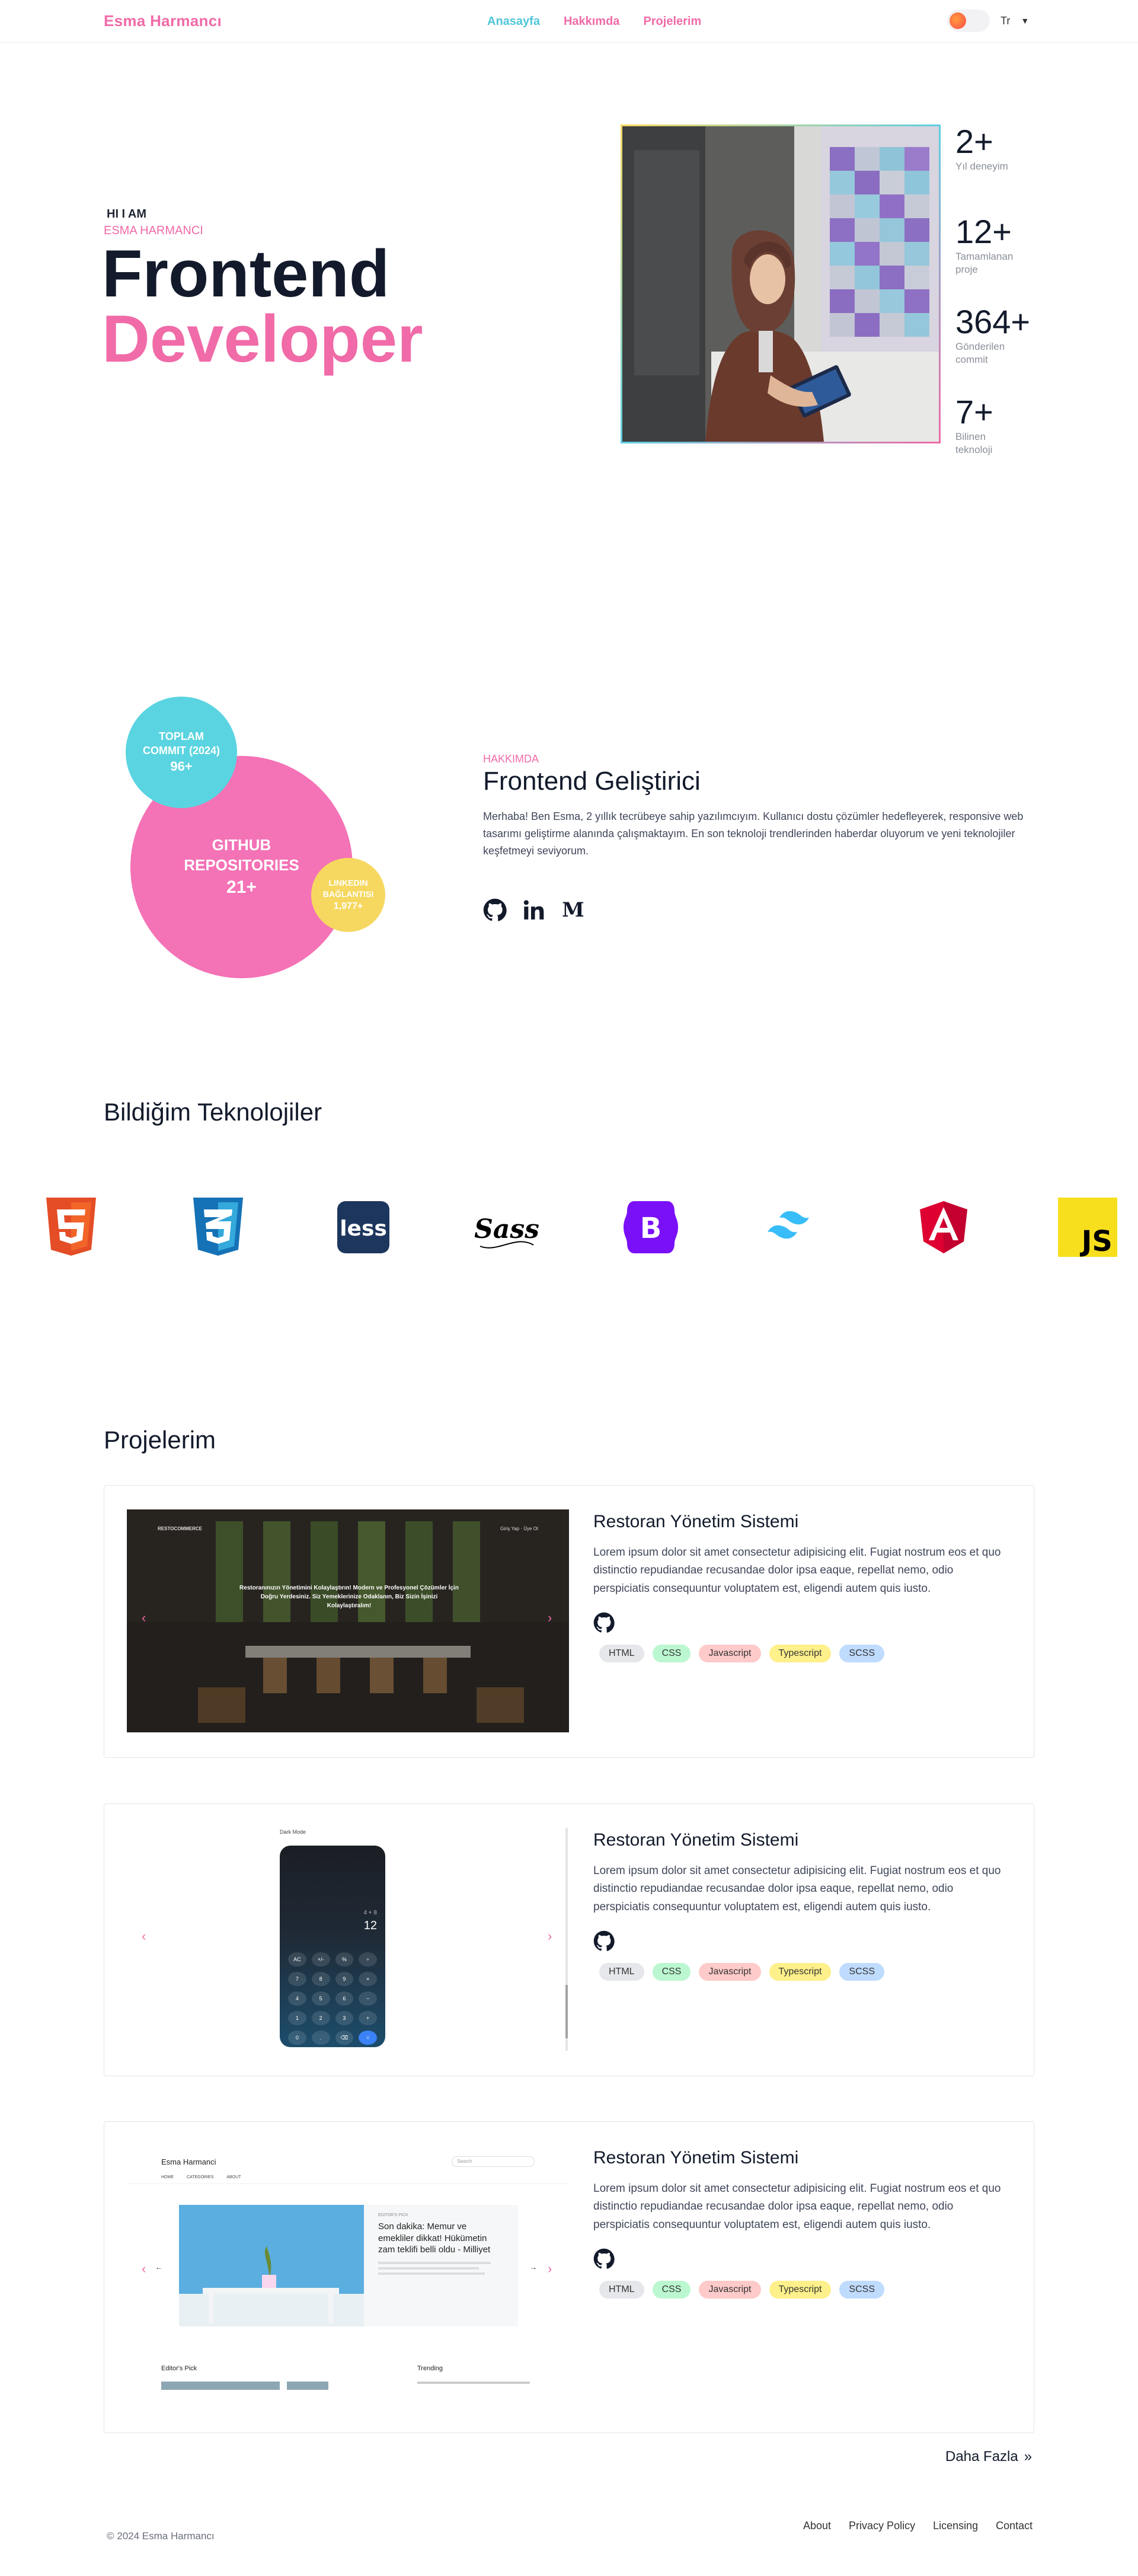  I want to click on news-prev-icon: ←, so click(158, 2267).